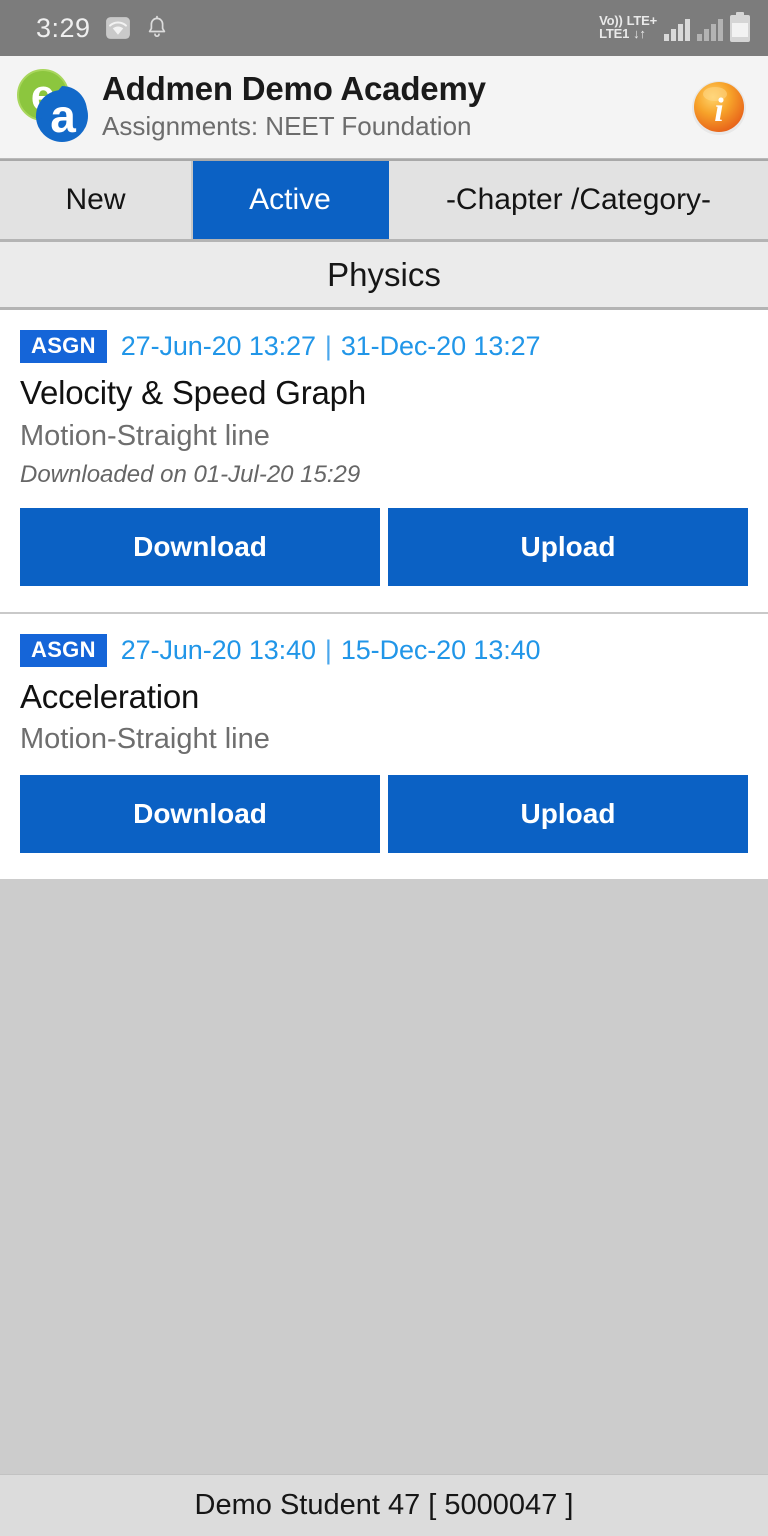 This screenshot has width=768, height=1536. What do you see at coordinates (677, 29) in the screenshot?
I see `signal-strength-sim1-icon` at bounding box center [677, 29].